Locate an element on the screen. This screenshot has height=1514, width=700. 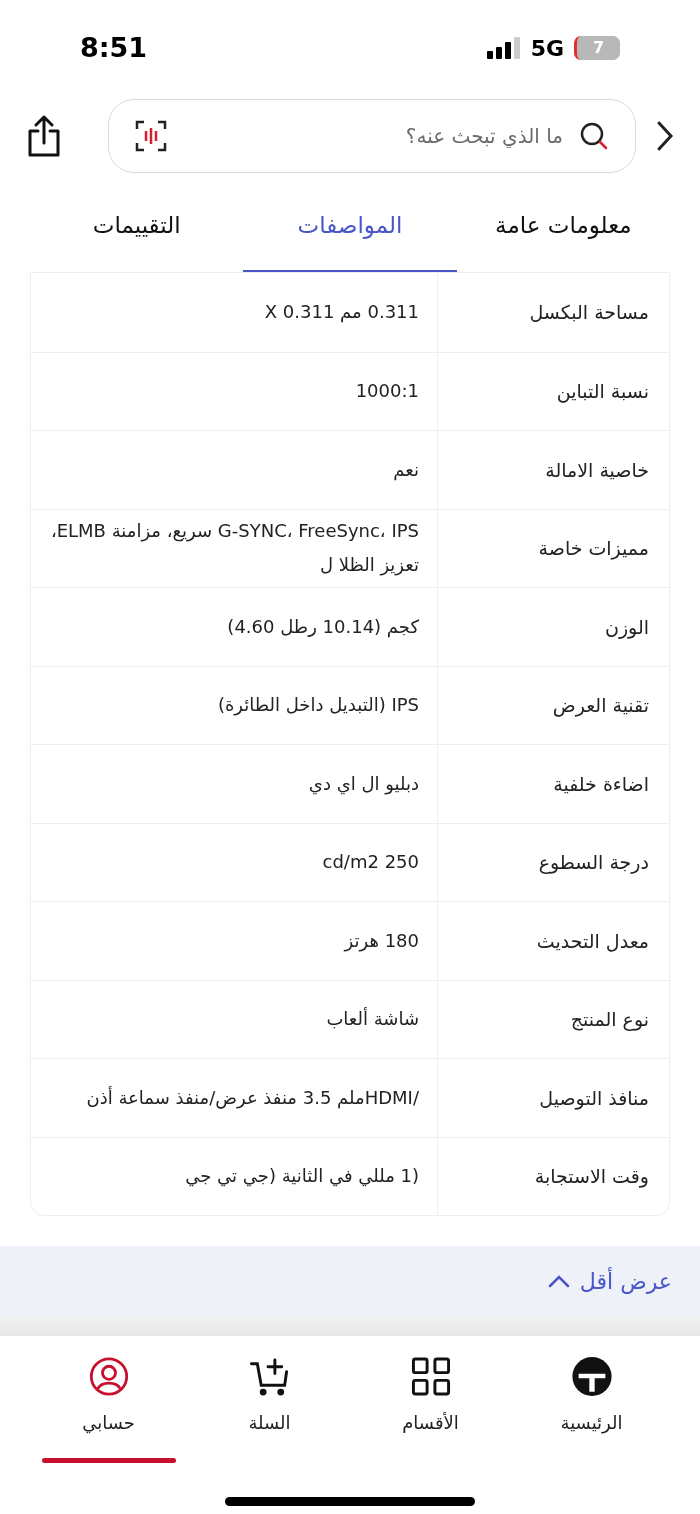
nav-tab: الرئيسية is located at coordinates (591, 1396).